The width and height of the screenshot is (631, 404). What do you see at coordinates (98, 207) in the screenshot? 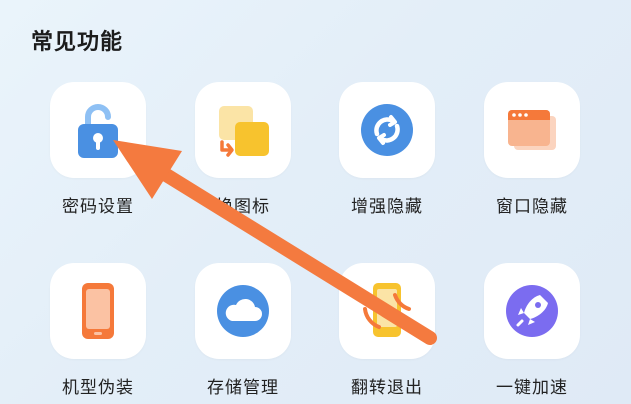
I see `feature-label: 密码设置` at bounding box center [98, 207].